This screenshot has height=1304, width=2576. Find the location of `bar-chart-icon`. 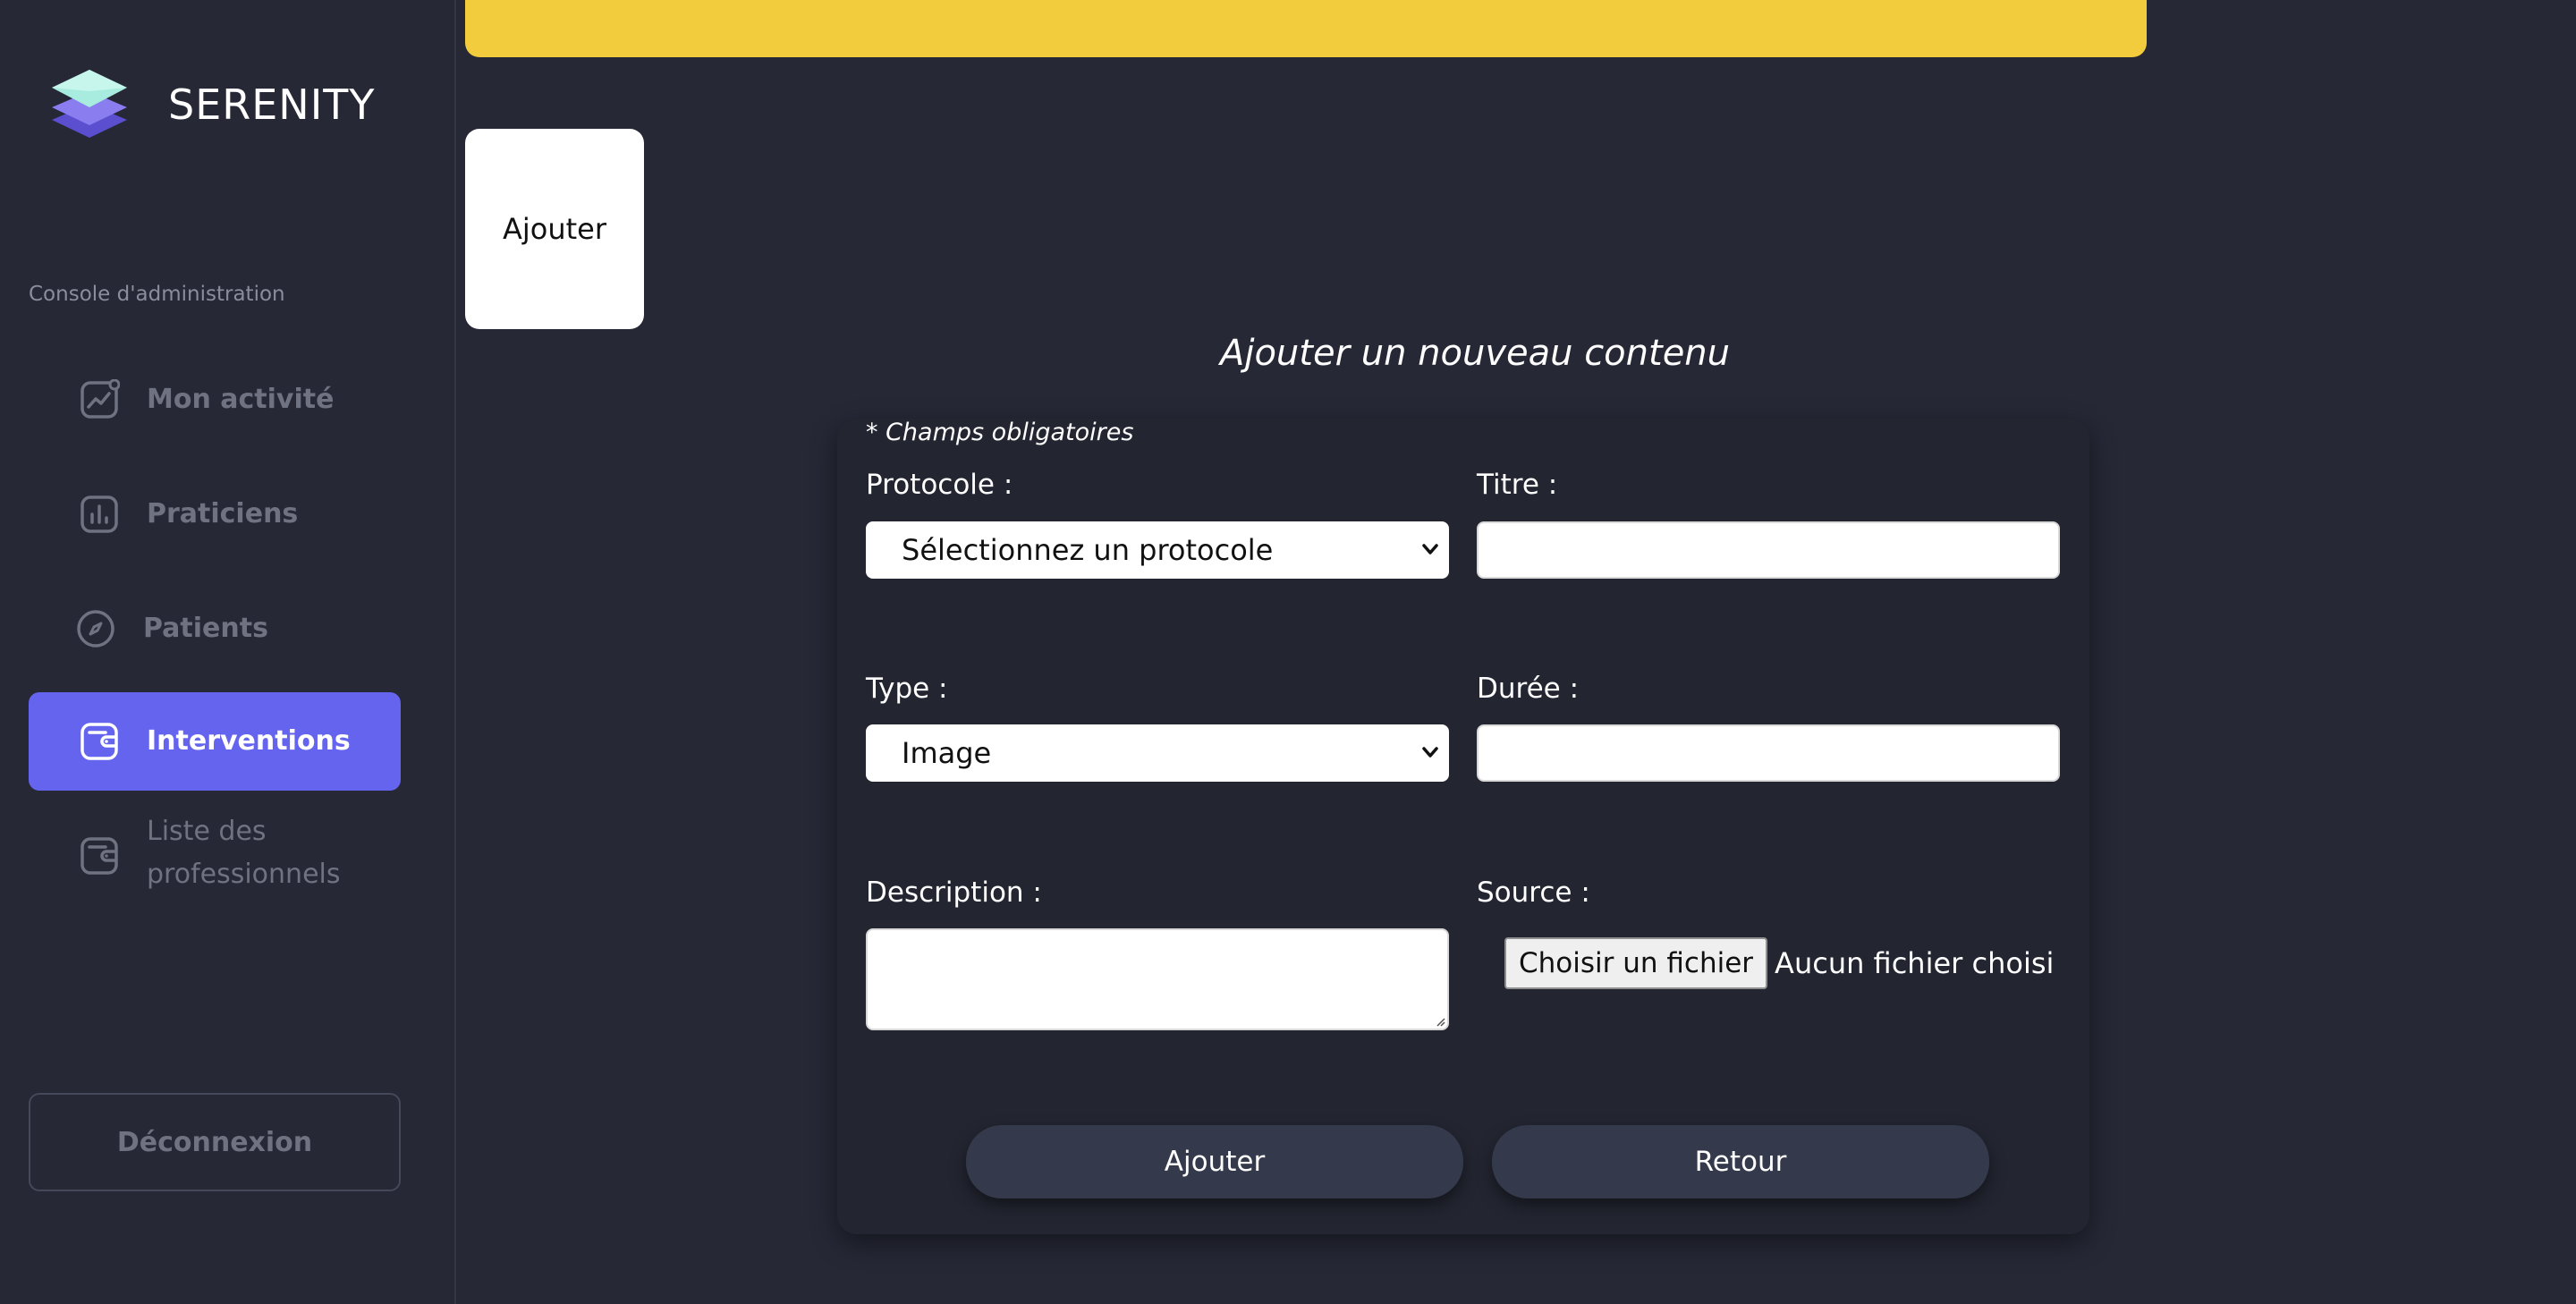

bar-chart-icon is located at coordinates (99, 514).